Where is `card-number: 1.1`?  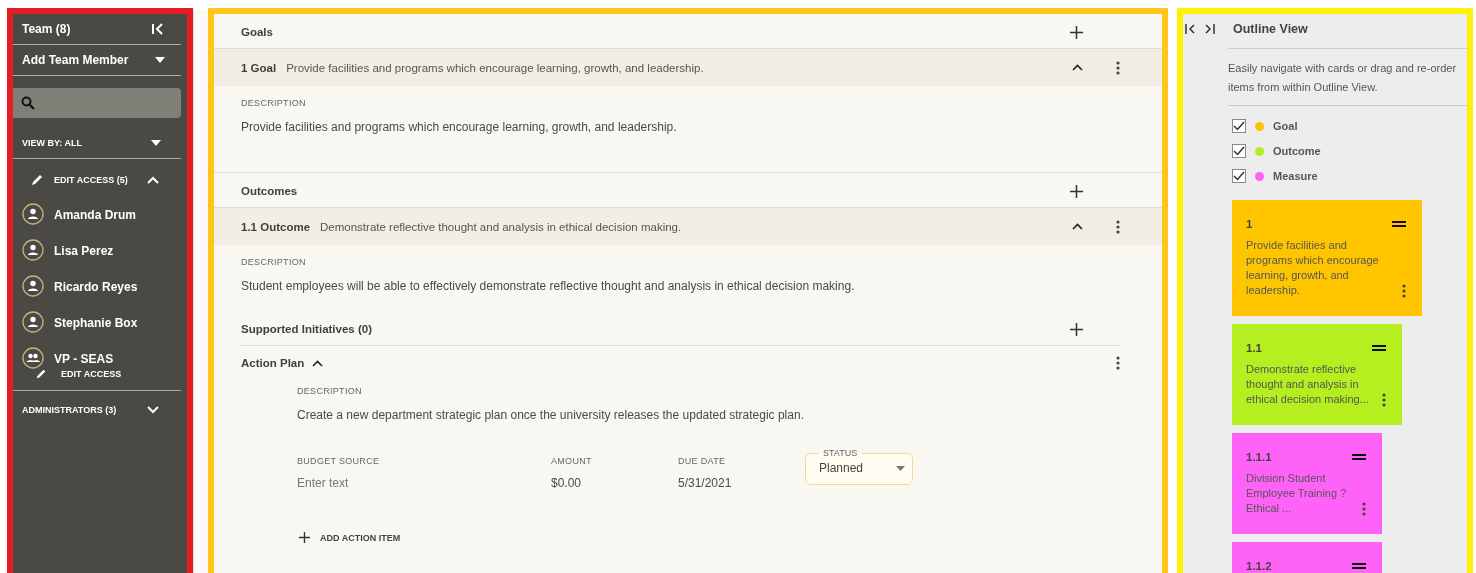
card-number: 1.1 is located at coordinates (1254, 348).